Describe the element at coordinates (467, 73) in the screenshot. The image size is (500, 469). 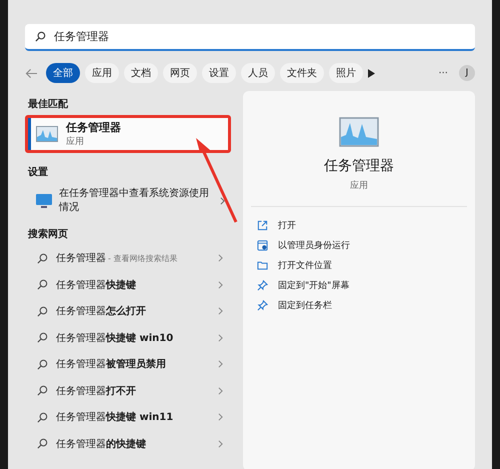
I see `avatar: J` at that location.